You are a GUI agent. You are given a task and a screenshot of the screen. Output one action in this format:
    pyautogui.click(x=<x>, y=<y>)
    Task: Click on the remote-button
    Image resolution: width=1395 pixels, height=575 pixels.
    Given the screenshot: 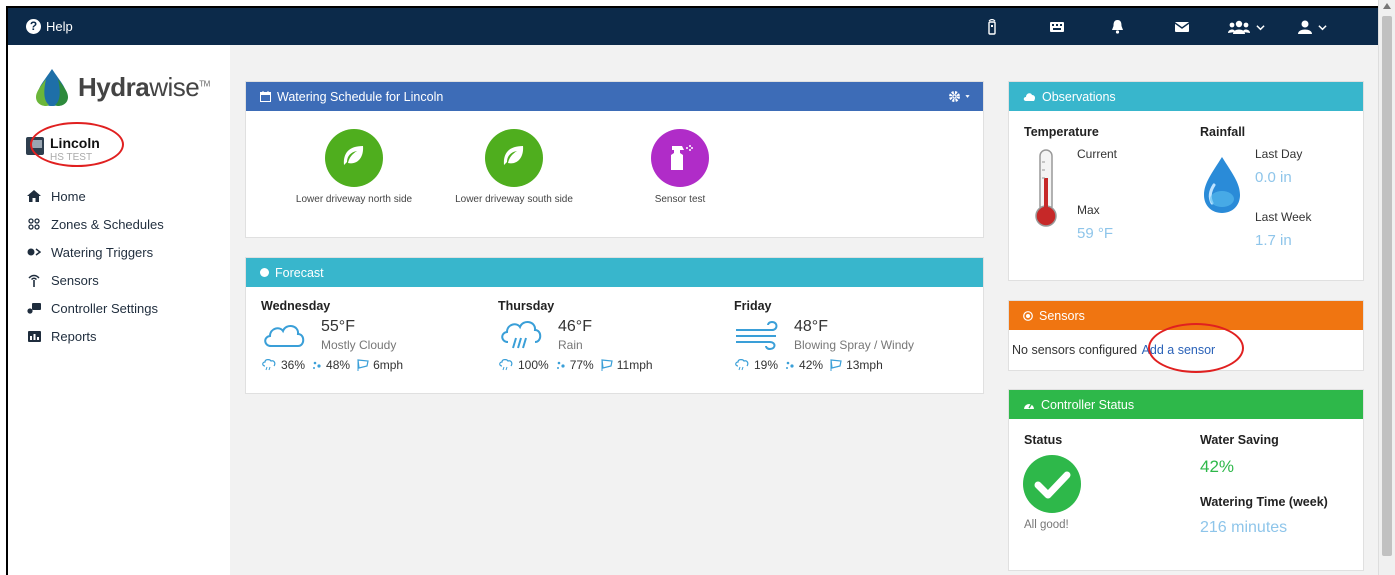 What is the action you would take?
    pyautogui.click(x=992, y=27)
    